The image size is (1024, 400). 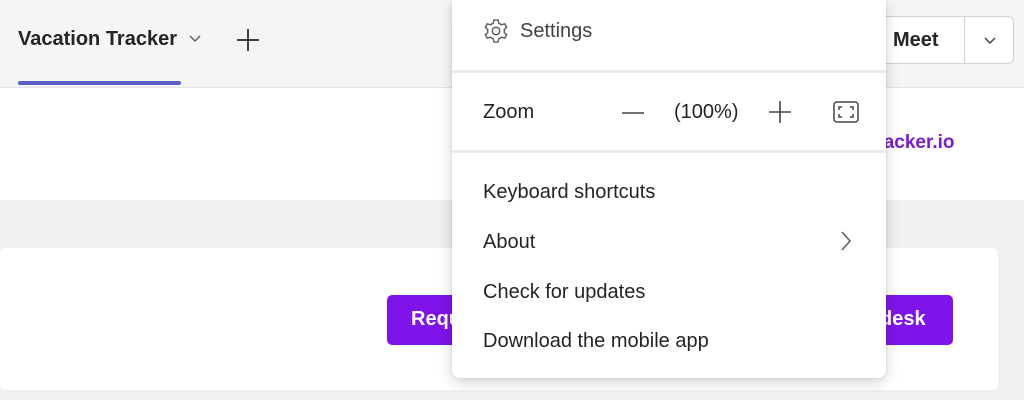 I want to click on check-for-updates-menu-item: Check for updates, so click(x=564, y=292).